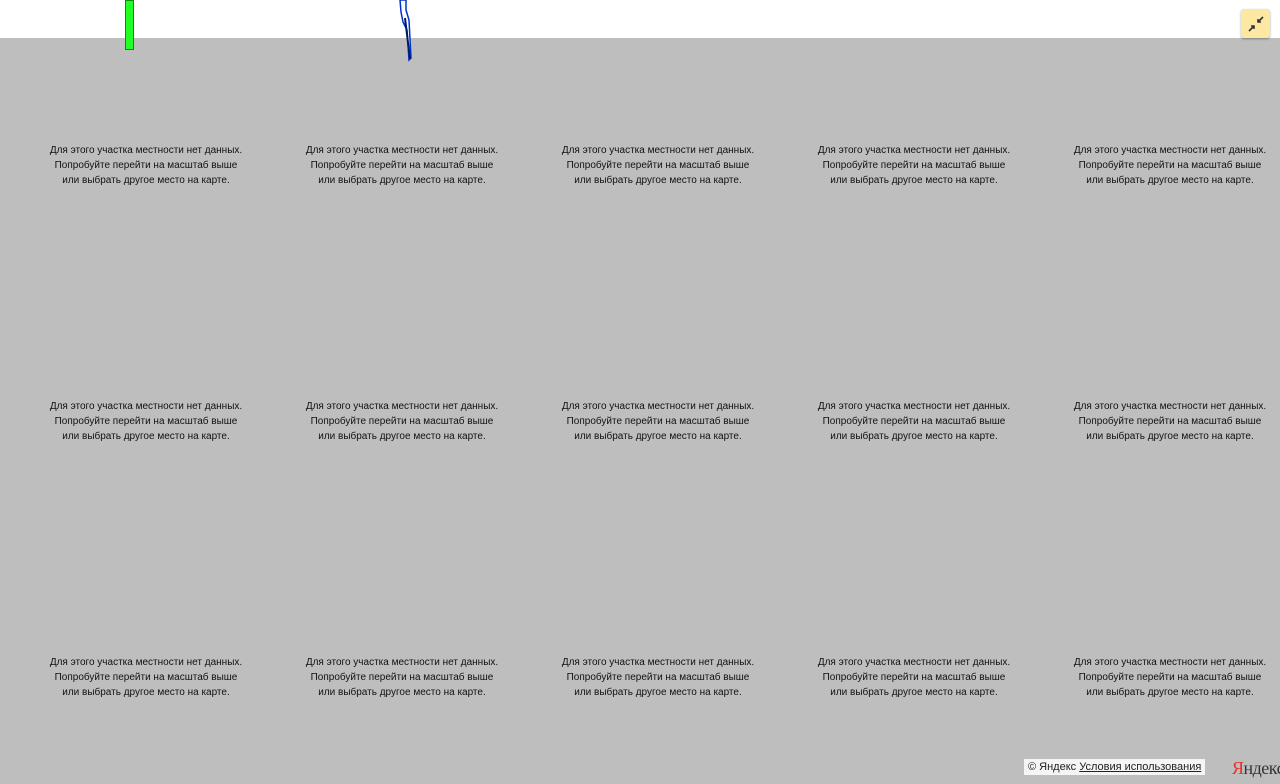  Describe the element at coordinates (129, 25) in the screenshot. I see `green-marker` at that location.